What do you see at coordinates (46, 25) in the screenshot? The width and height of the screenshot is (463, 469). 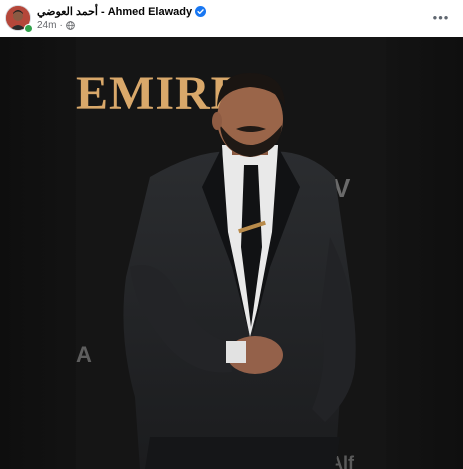 I see `post-timestamp: 24m` at bounding box center [46, 25].